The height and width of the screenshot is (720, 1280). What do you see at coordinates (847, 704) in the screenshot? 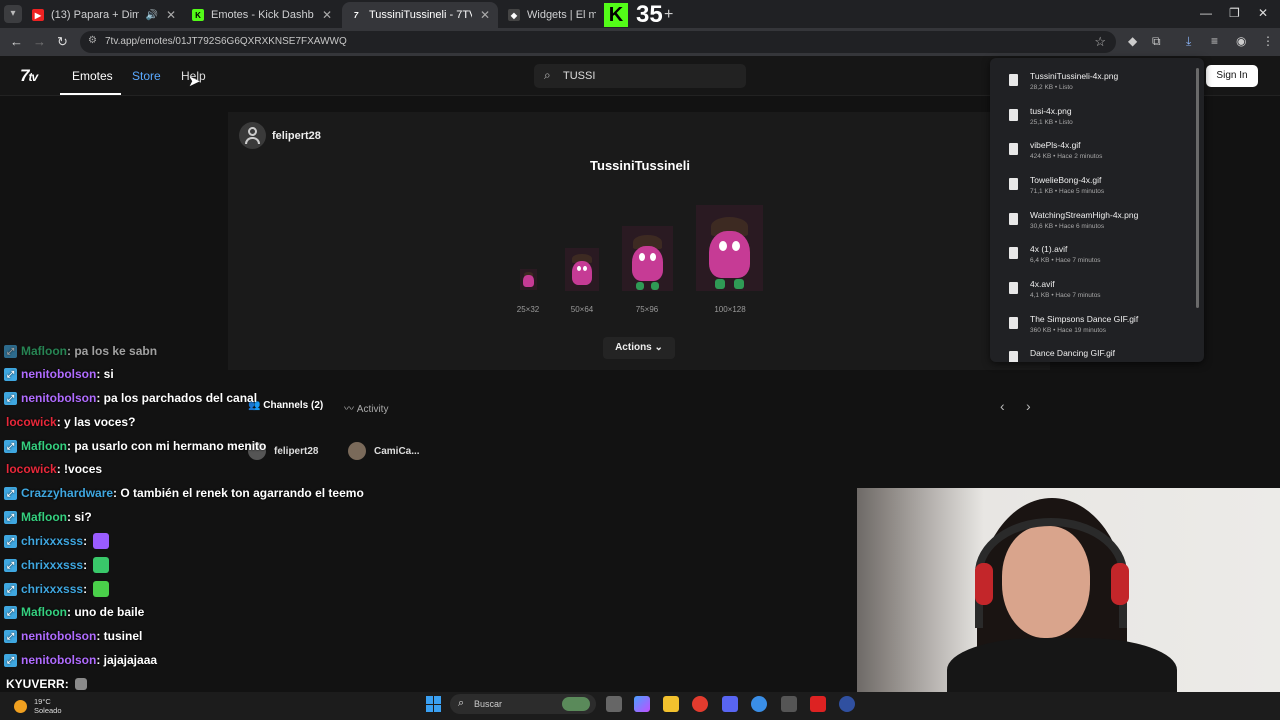
I see `obs-icon` at bounding box center [847, 704].